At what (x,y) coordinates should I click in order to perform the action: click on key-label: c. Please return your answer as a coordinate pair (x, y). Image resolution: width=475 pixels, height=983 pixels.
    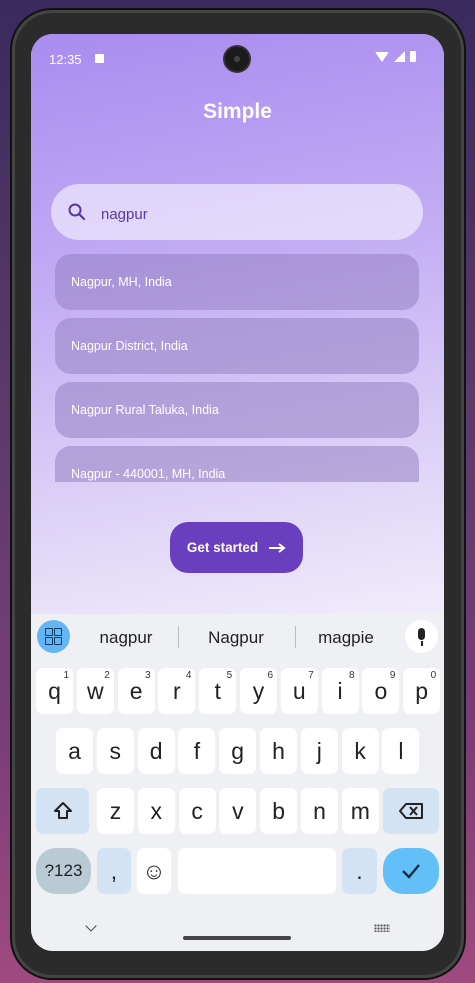
    Looking at the image, I should click on (197, 810).